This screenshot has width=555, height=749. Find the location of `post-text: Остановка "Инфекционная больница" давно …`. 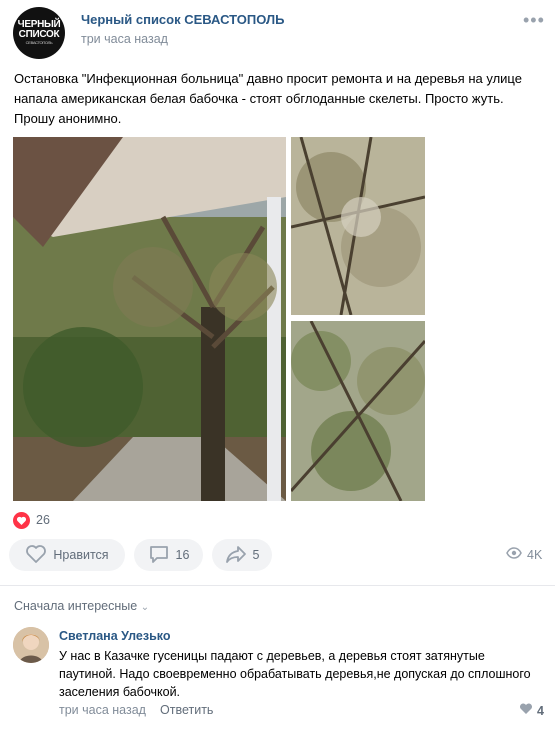

post-text: Остановка "Инфекционная больница" давно … is located at coordinates (268, 98).